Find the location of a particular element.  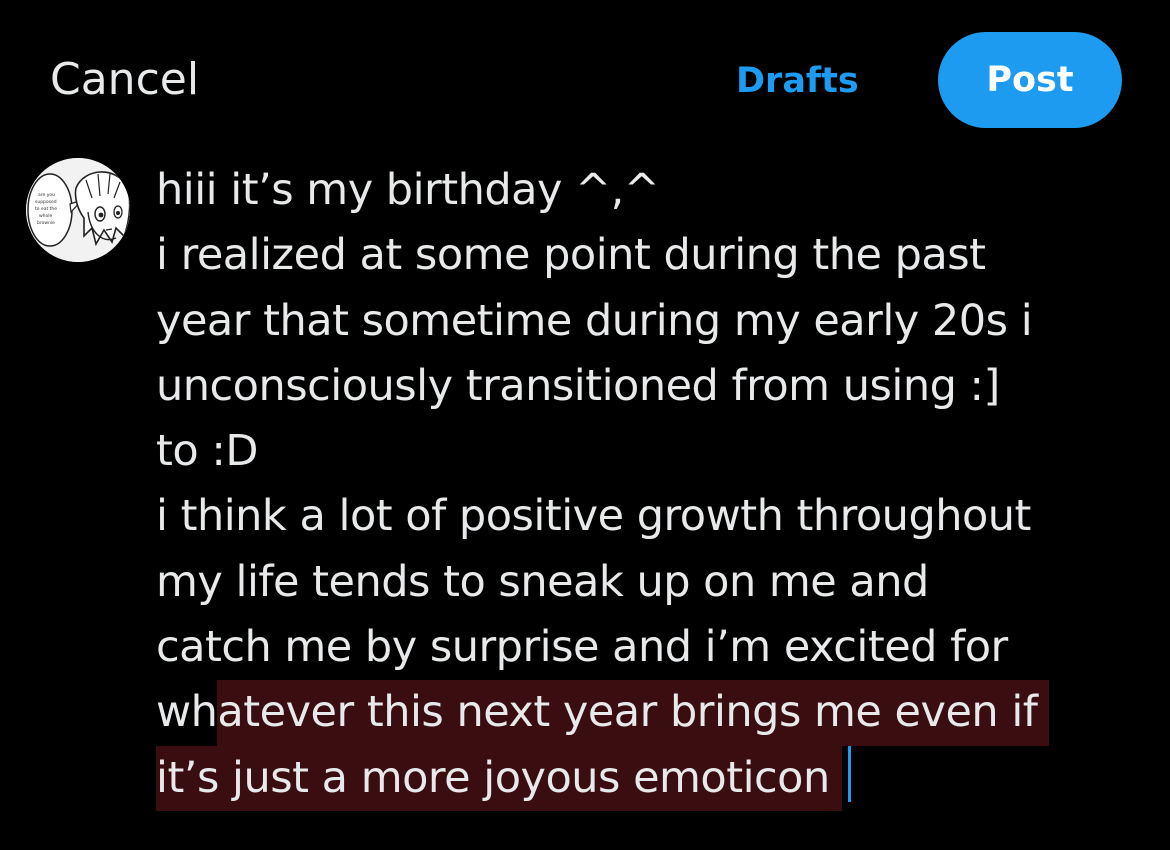

bubble-text-line2: supposed is located at coordinates (46, 202).